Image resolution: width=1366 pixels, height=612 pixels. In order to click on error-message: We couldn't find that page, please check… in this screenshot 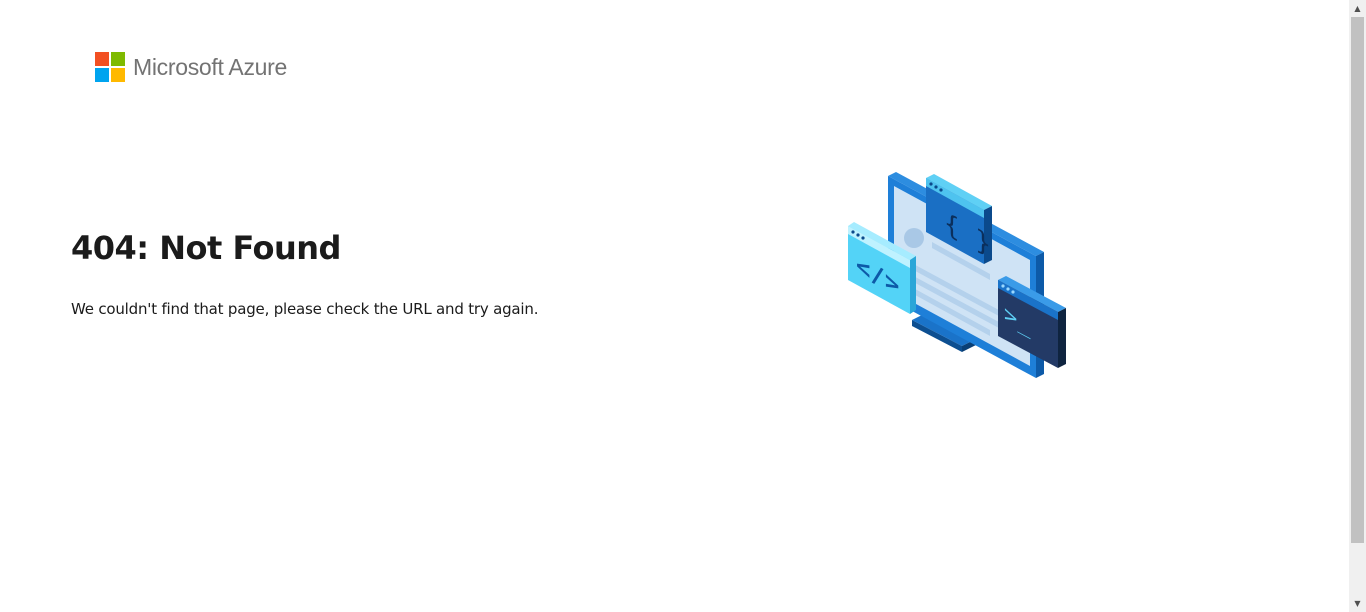, I will do `click(305, 309)`.